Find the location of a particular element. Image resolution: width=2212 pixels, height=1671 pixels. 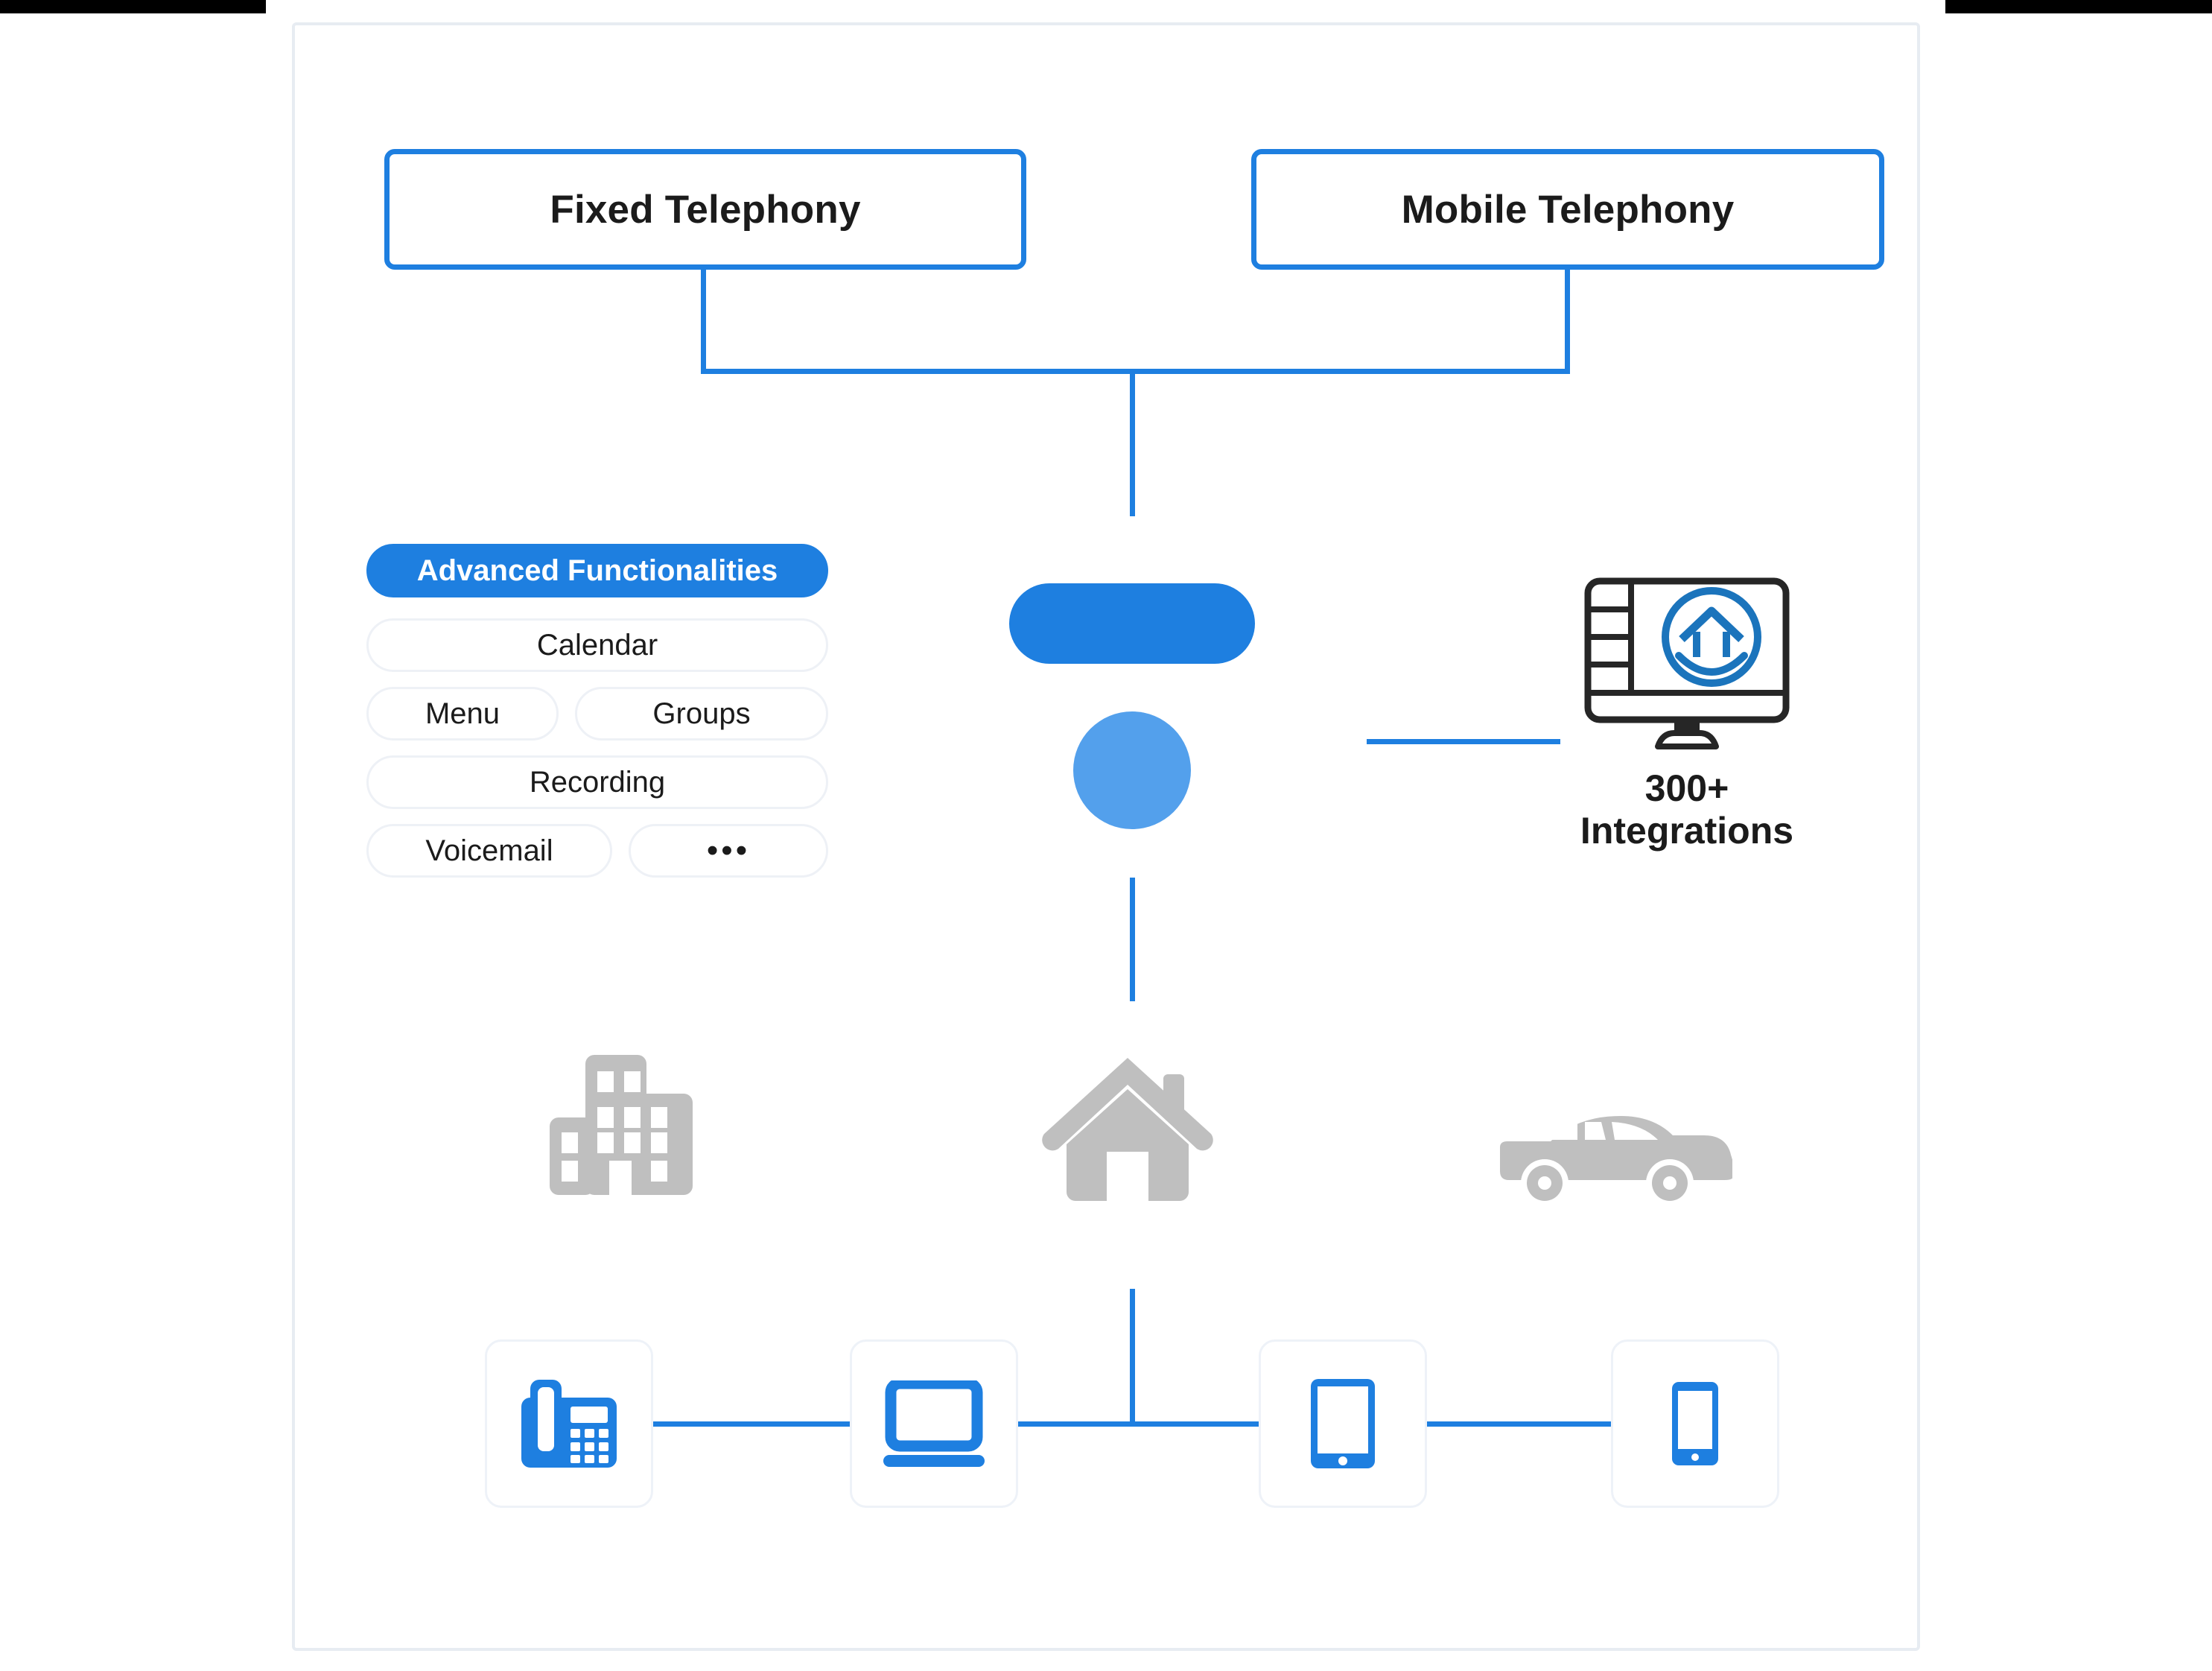

advanced-functionalities-row: Voicemail ••• is located at coordinates (597, 851).